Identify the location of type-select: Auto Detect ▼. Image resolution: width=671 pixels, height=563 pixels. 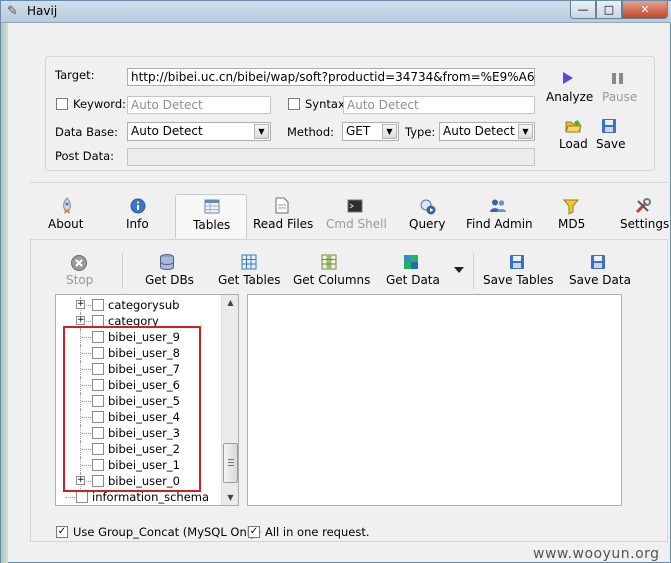
(487, 131).